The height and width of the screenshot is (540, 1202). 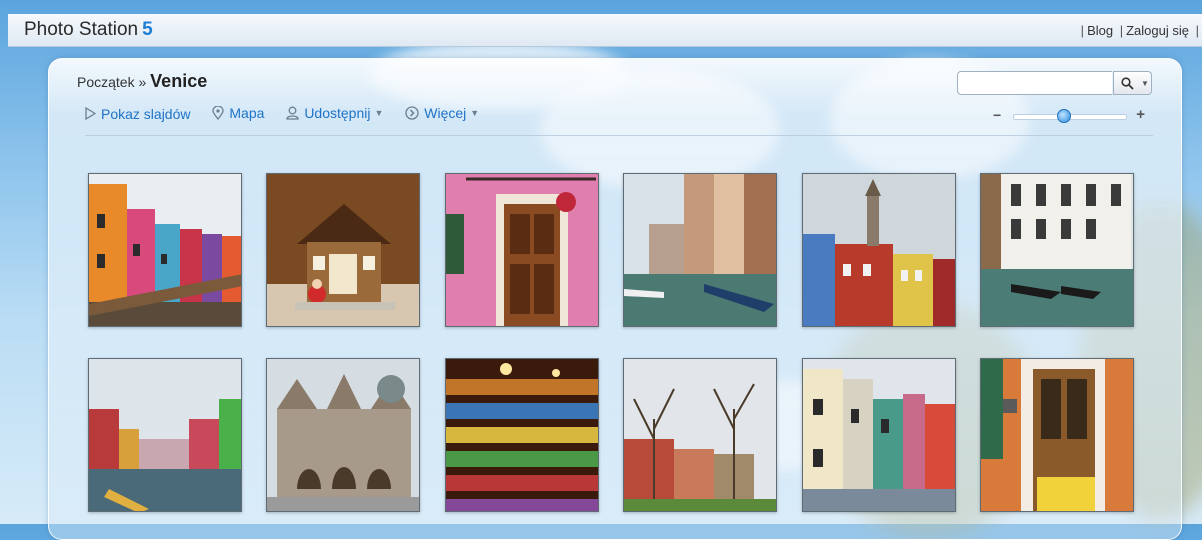 I want to click on share-button: Udostępnij ▼, so click(x=334, y=113).